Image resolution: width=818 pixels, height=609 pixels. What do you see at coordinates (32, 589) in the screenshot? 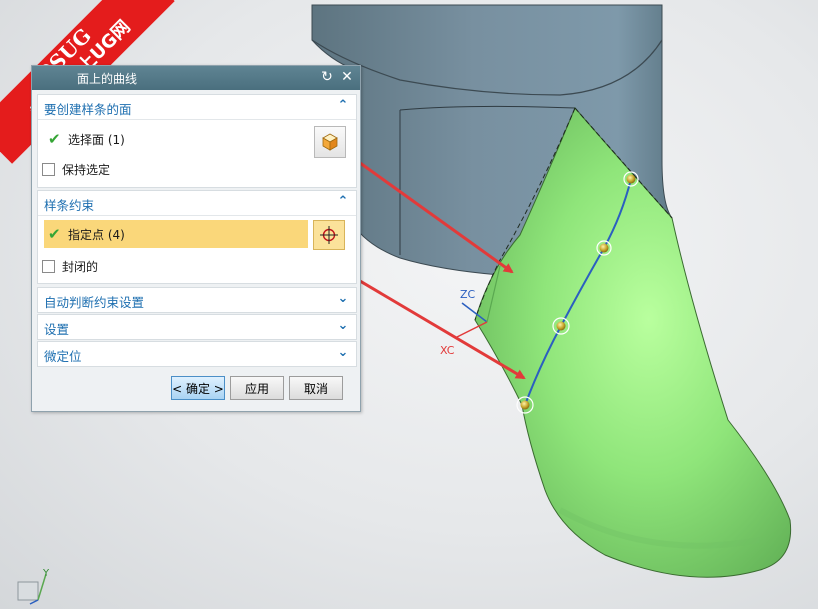
I see `view-orientation-triad` at bounding box center [32, 589].